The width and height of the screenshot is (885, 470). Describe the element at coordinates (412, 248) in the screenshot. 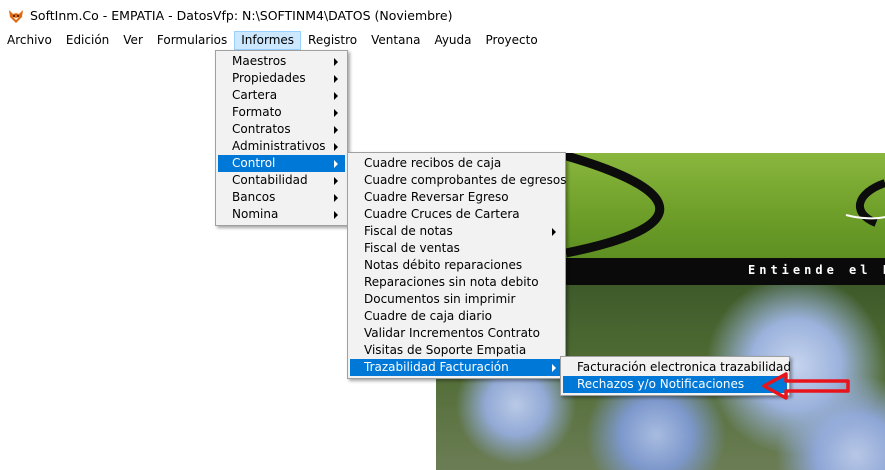

I see `menu-item-label: Fiscal de ventas` at that location.